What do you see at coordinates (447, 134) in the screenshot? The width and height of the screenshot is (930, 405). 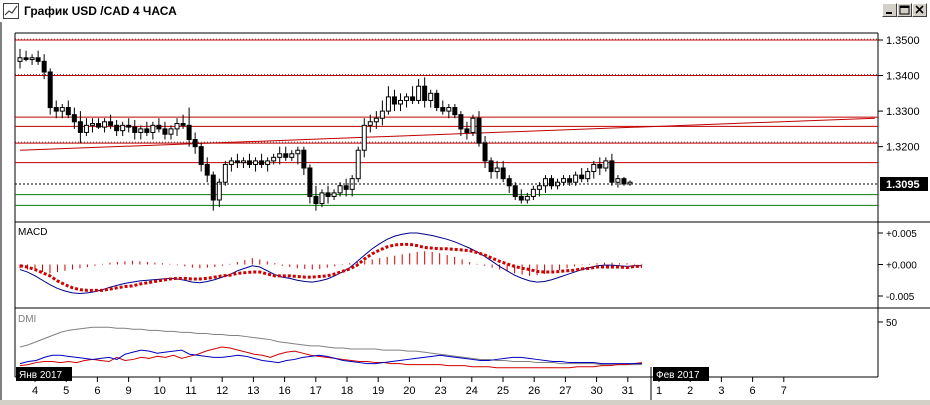 I see `trendline` at bounding box center [447, 134].